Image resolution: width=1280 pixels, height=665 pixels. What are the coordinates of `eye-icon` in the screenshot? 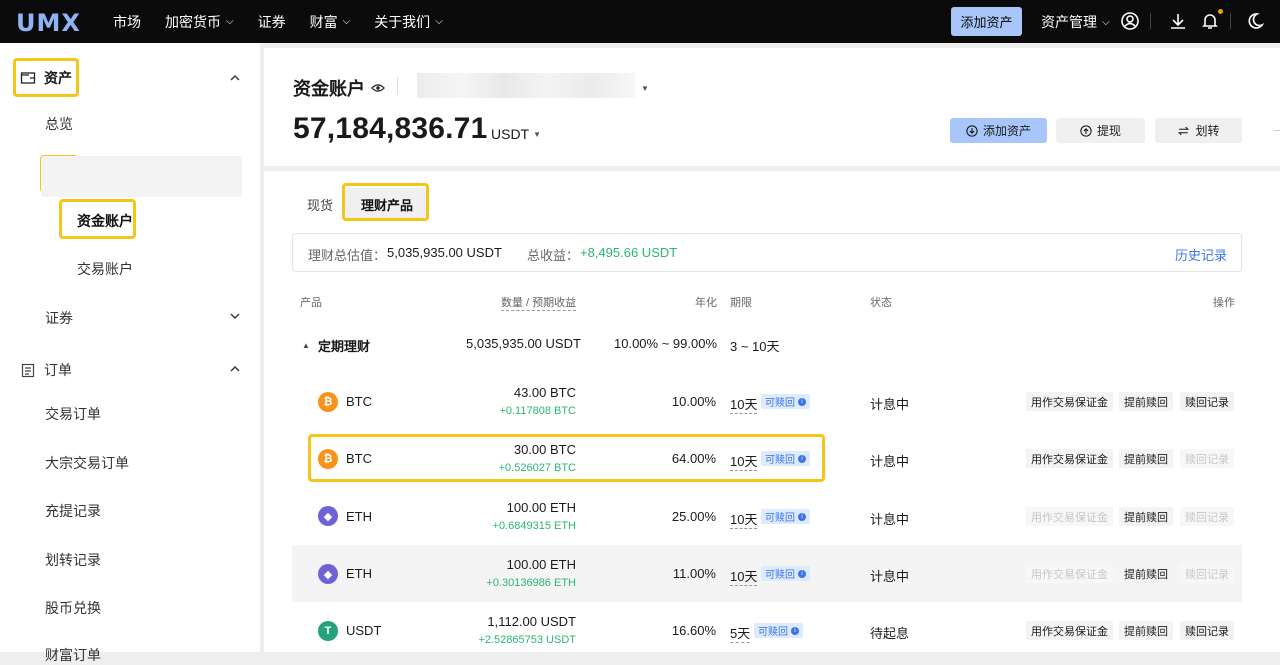 It's located at (378, 88).